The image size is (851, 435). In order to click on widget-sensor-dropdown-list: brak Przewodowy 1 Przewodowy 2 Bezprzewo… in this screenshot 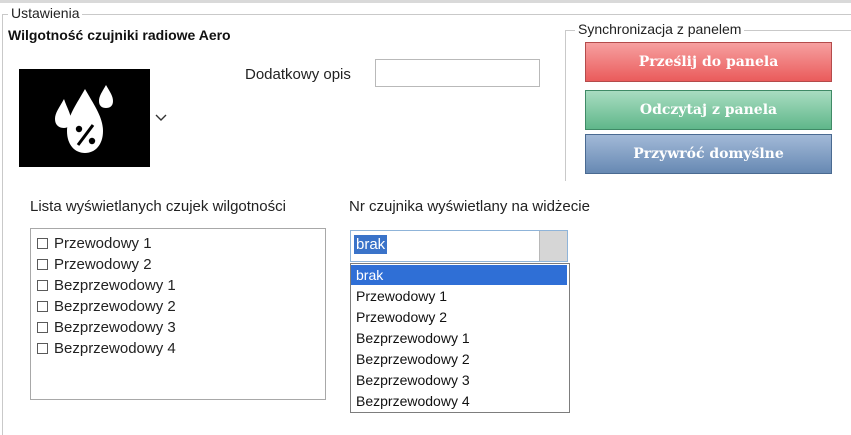, I will do `click(460, 338)`.